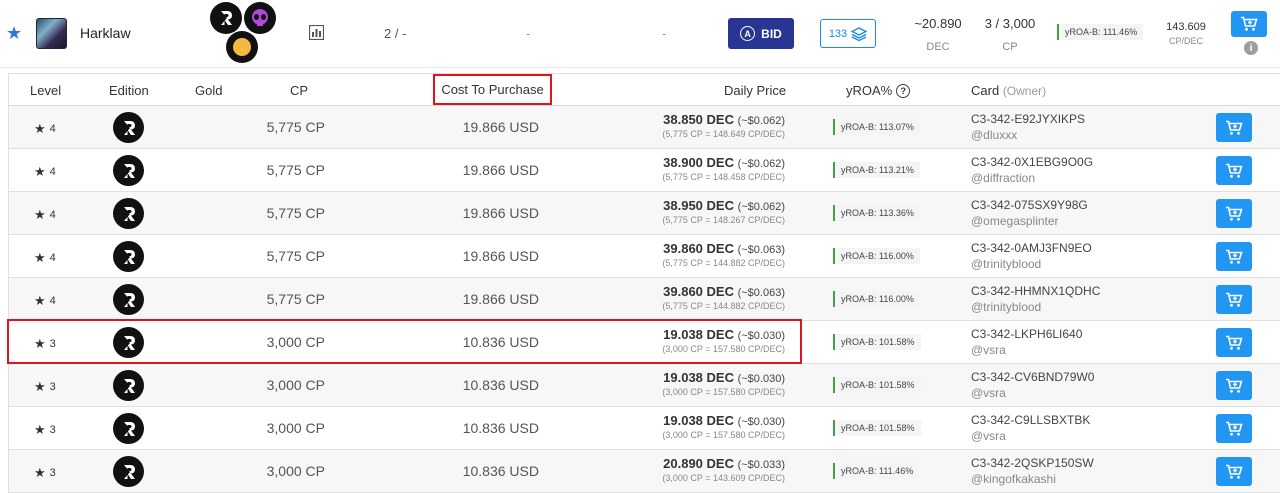  What do you see at coordinates (1026, 334) in the screenshot?
I see `card-uid: C3-342-LKPH6LI640` at bounding box center [1026, 334].